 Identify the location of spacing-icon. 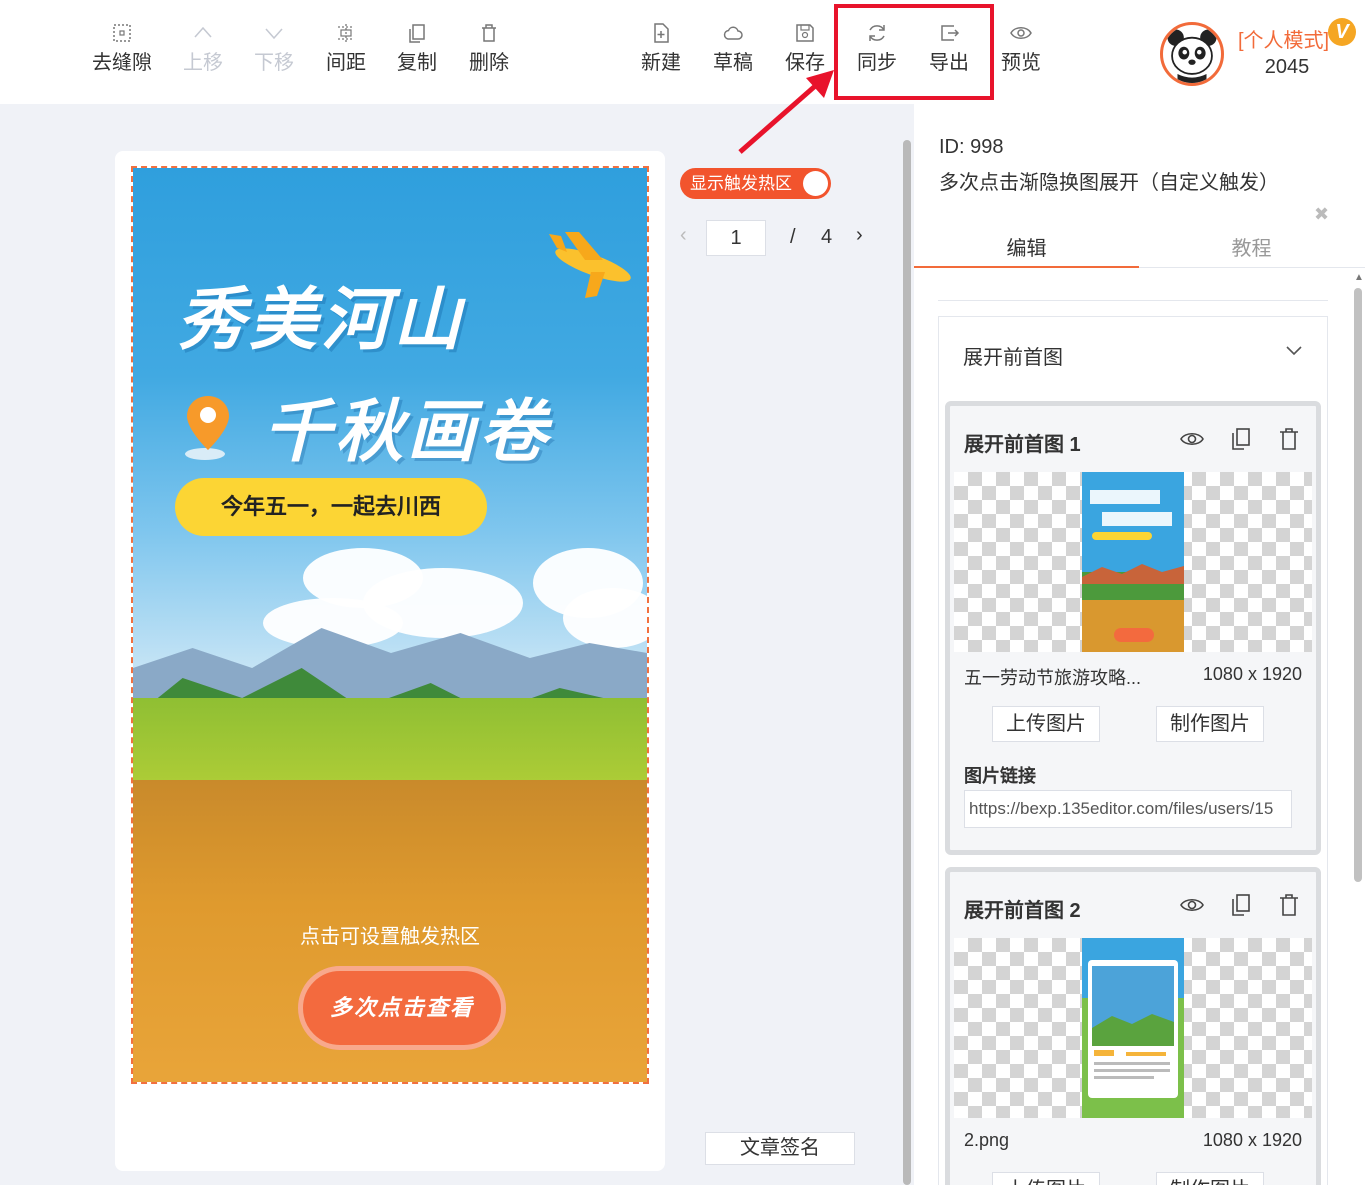
(346, 33).